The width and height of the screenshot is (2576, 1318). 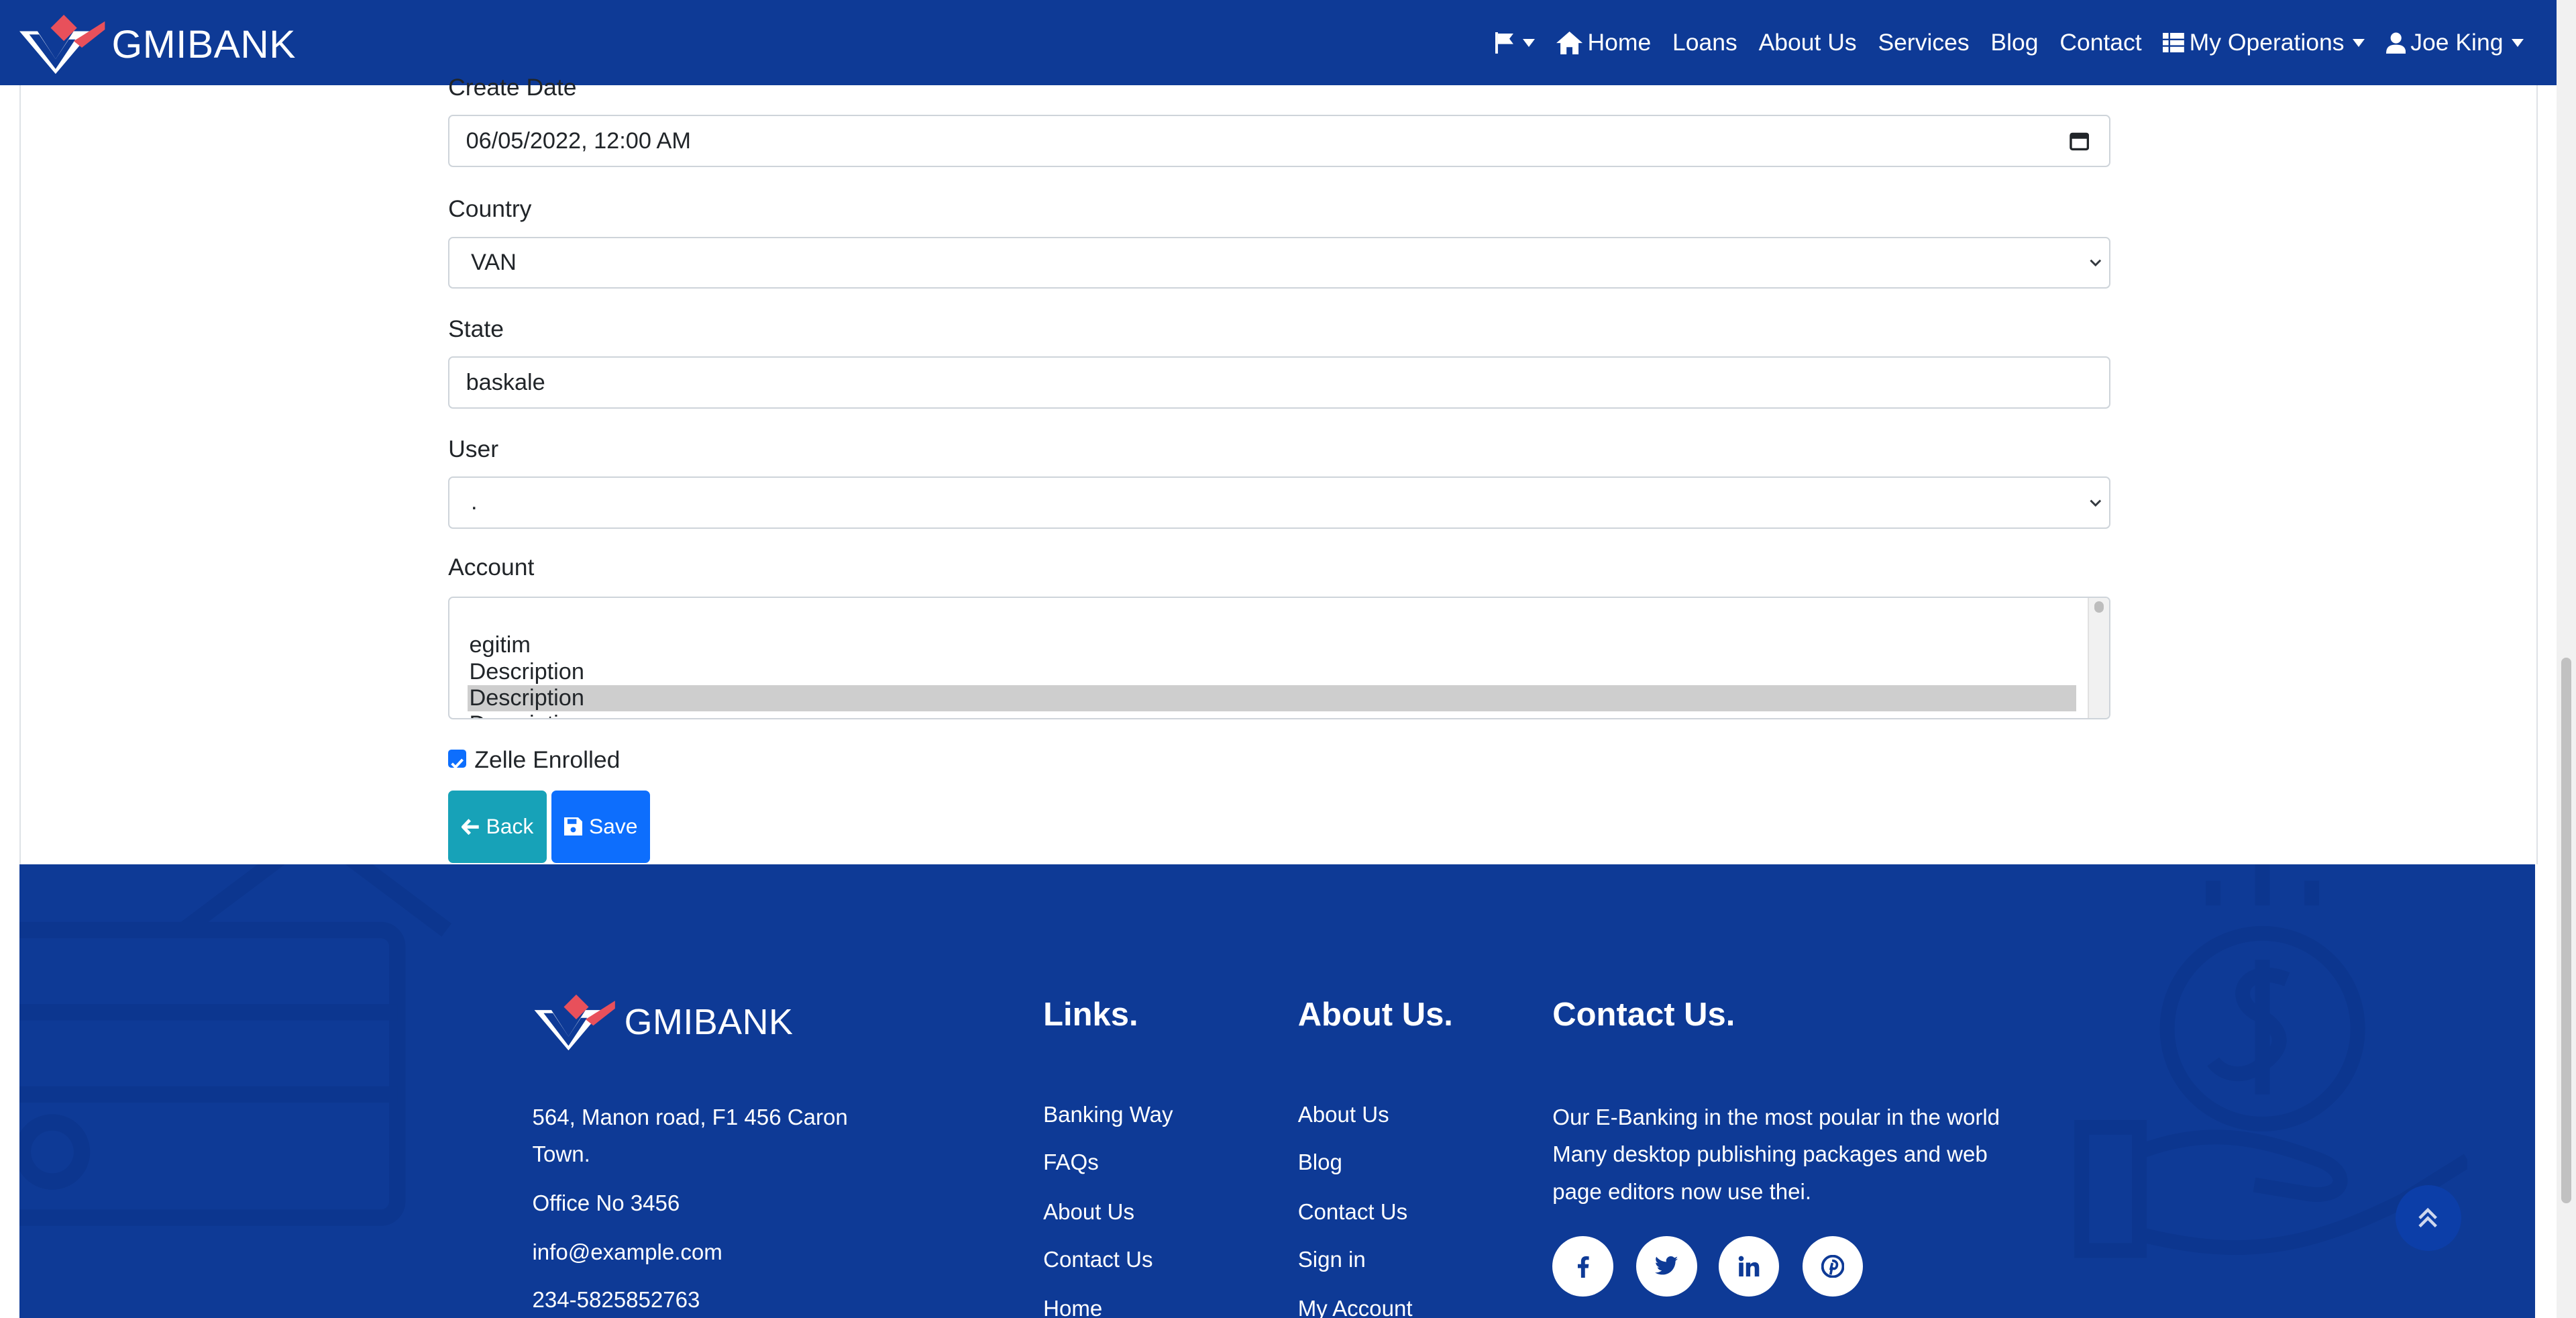 What do you see at coordinates (1355, 1307) in the screenshot?
I see `footer-about-link: My Account` at bounding box center [1355, 1307].